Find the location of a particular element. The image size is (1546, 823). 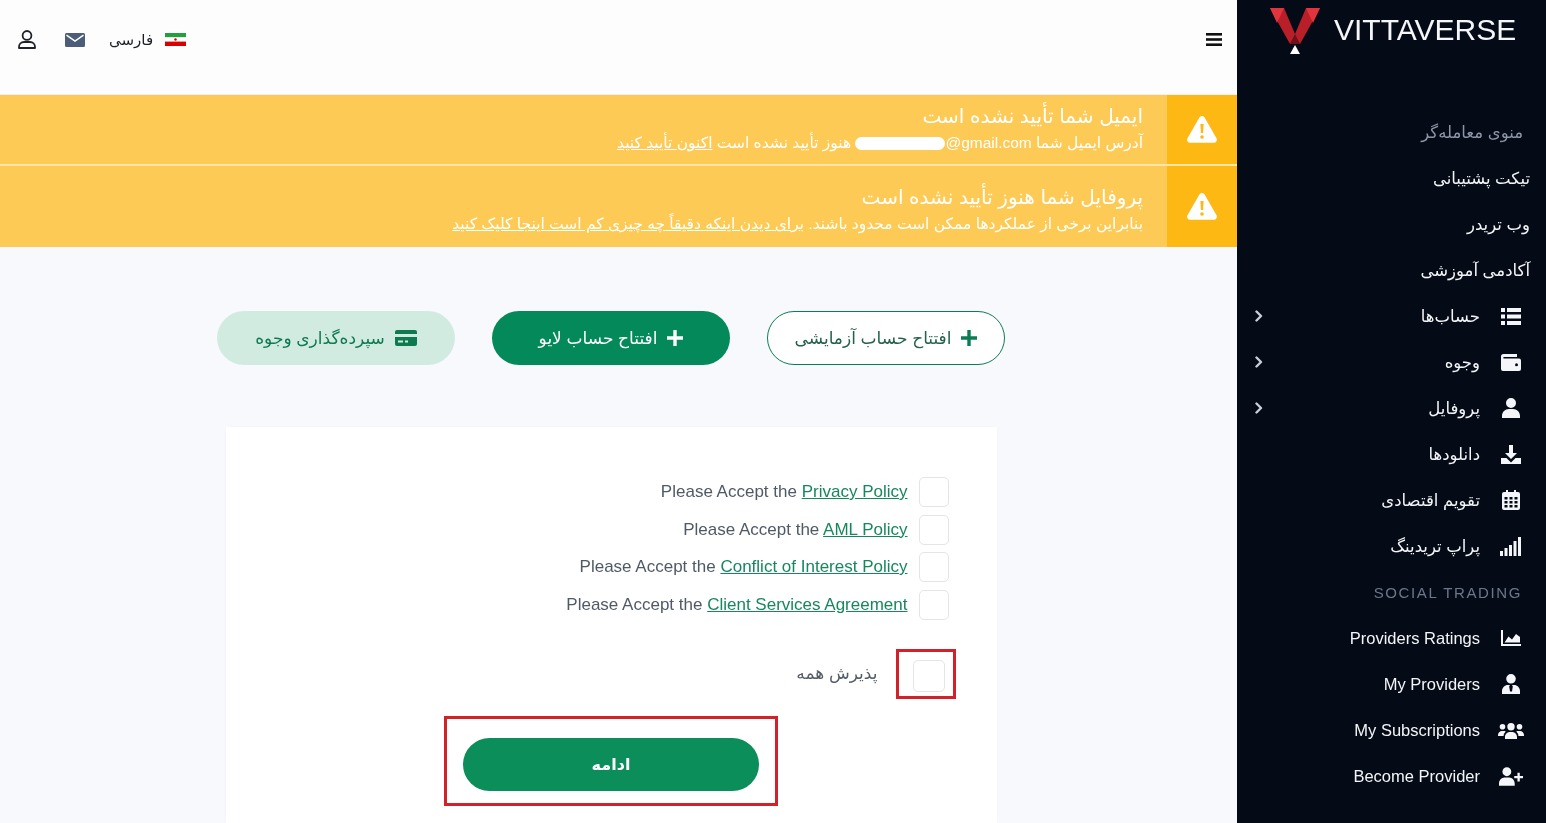

flag-icon is located at coordinates (176, 39).